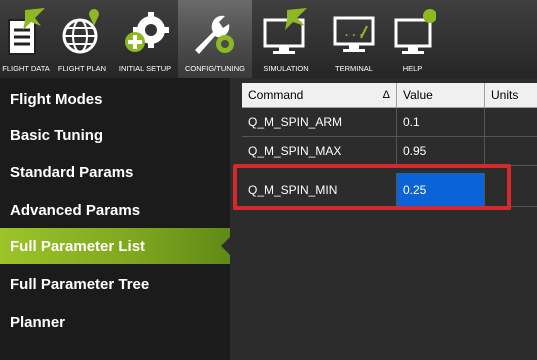 Image resolution: width=537 pixels, height=360 pixels. I want to click on command-cell: Q_M_SPIN_ARM, so click(319, 122).